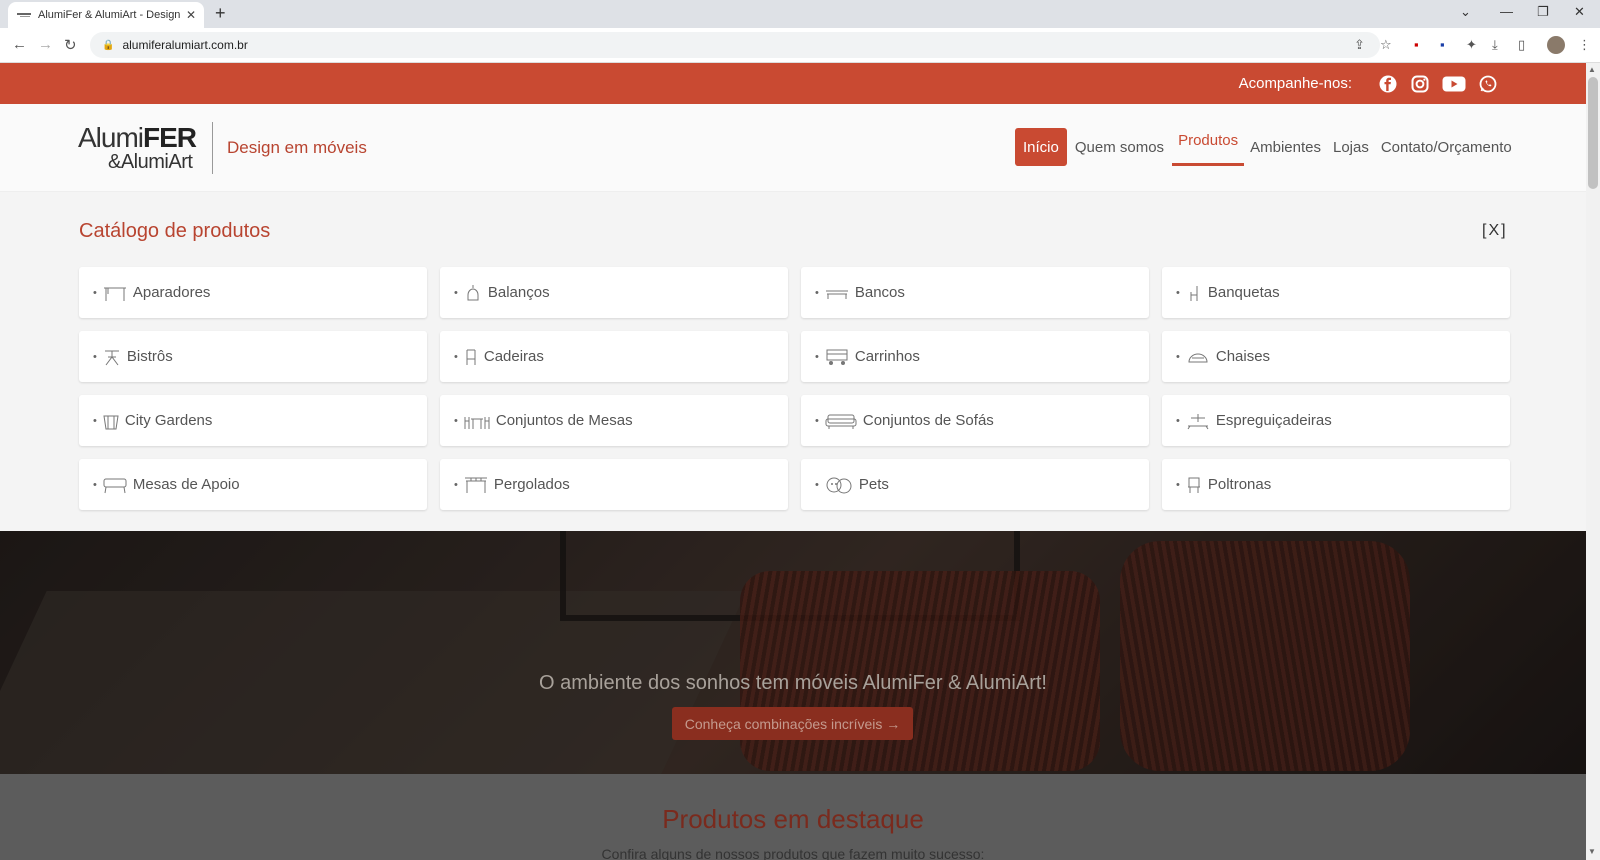  I want to click on lock-icon: 🔒, so click(108, 45).